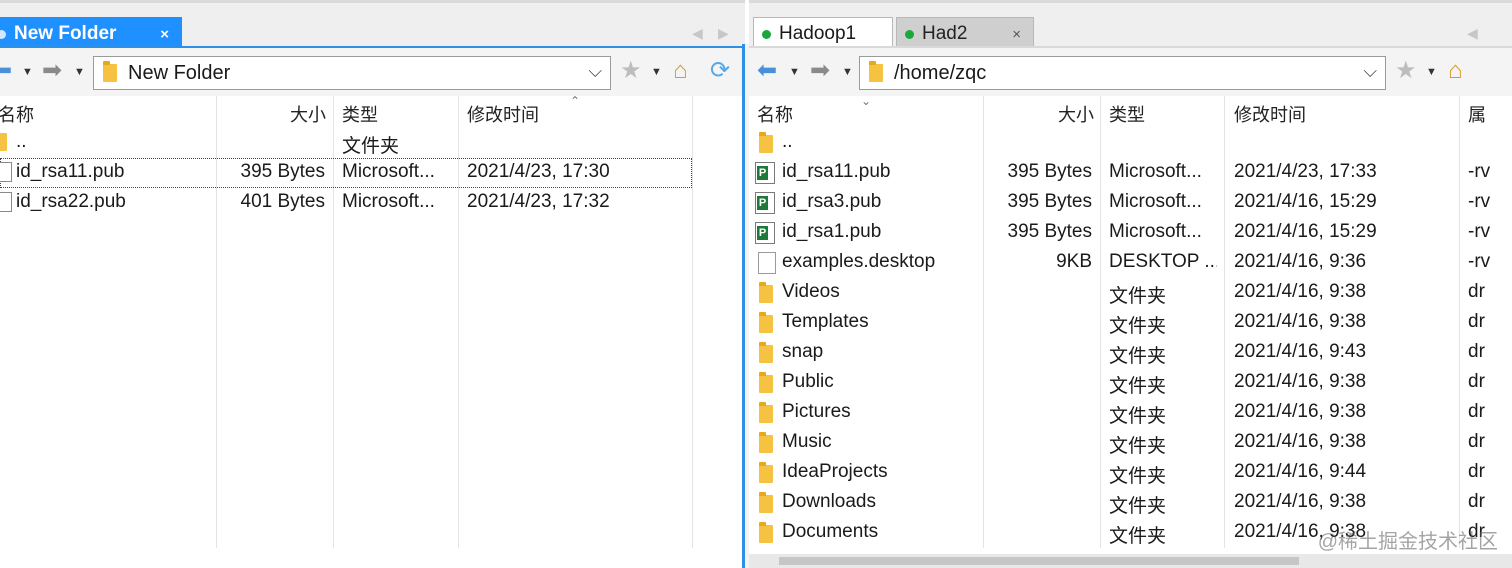  Describe the element at coordinates (811, 291) in the screenshot. I see `cell-name: Videos` at that location.